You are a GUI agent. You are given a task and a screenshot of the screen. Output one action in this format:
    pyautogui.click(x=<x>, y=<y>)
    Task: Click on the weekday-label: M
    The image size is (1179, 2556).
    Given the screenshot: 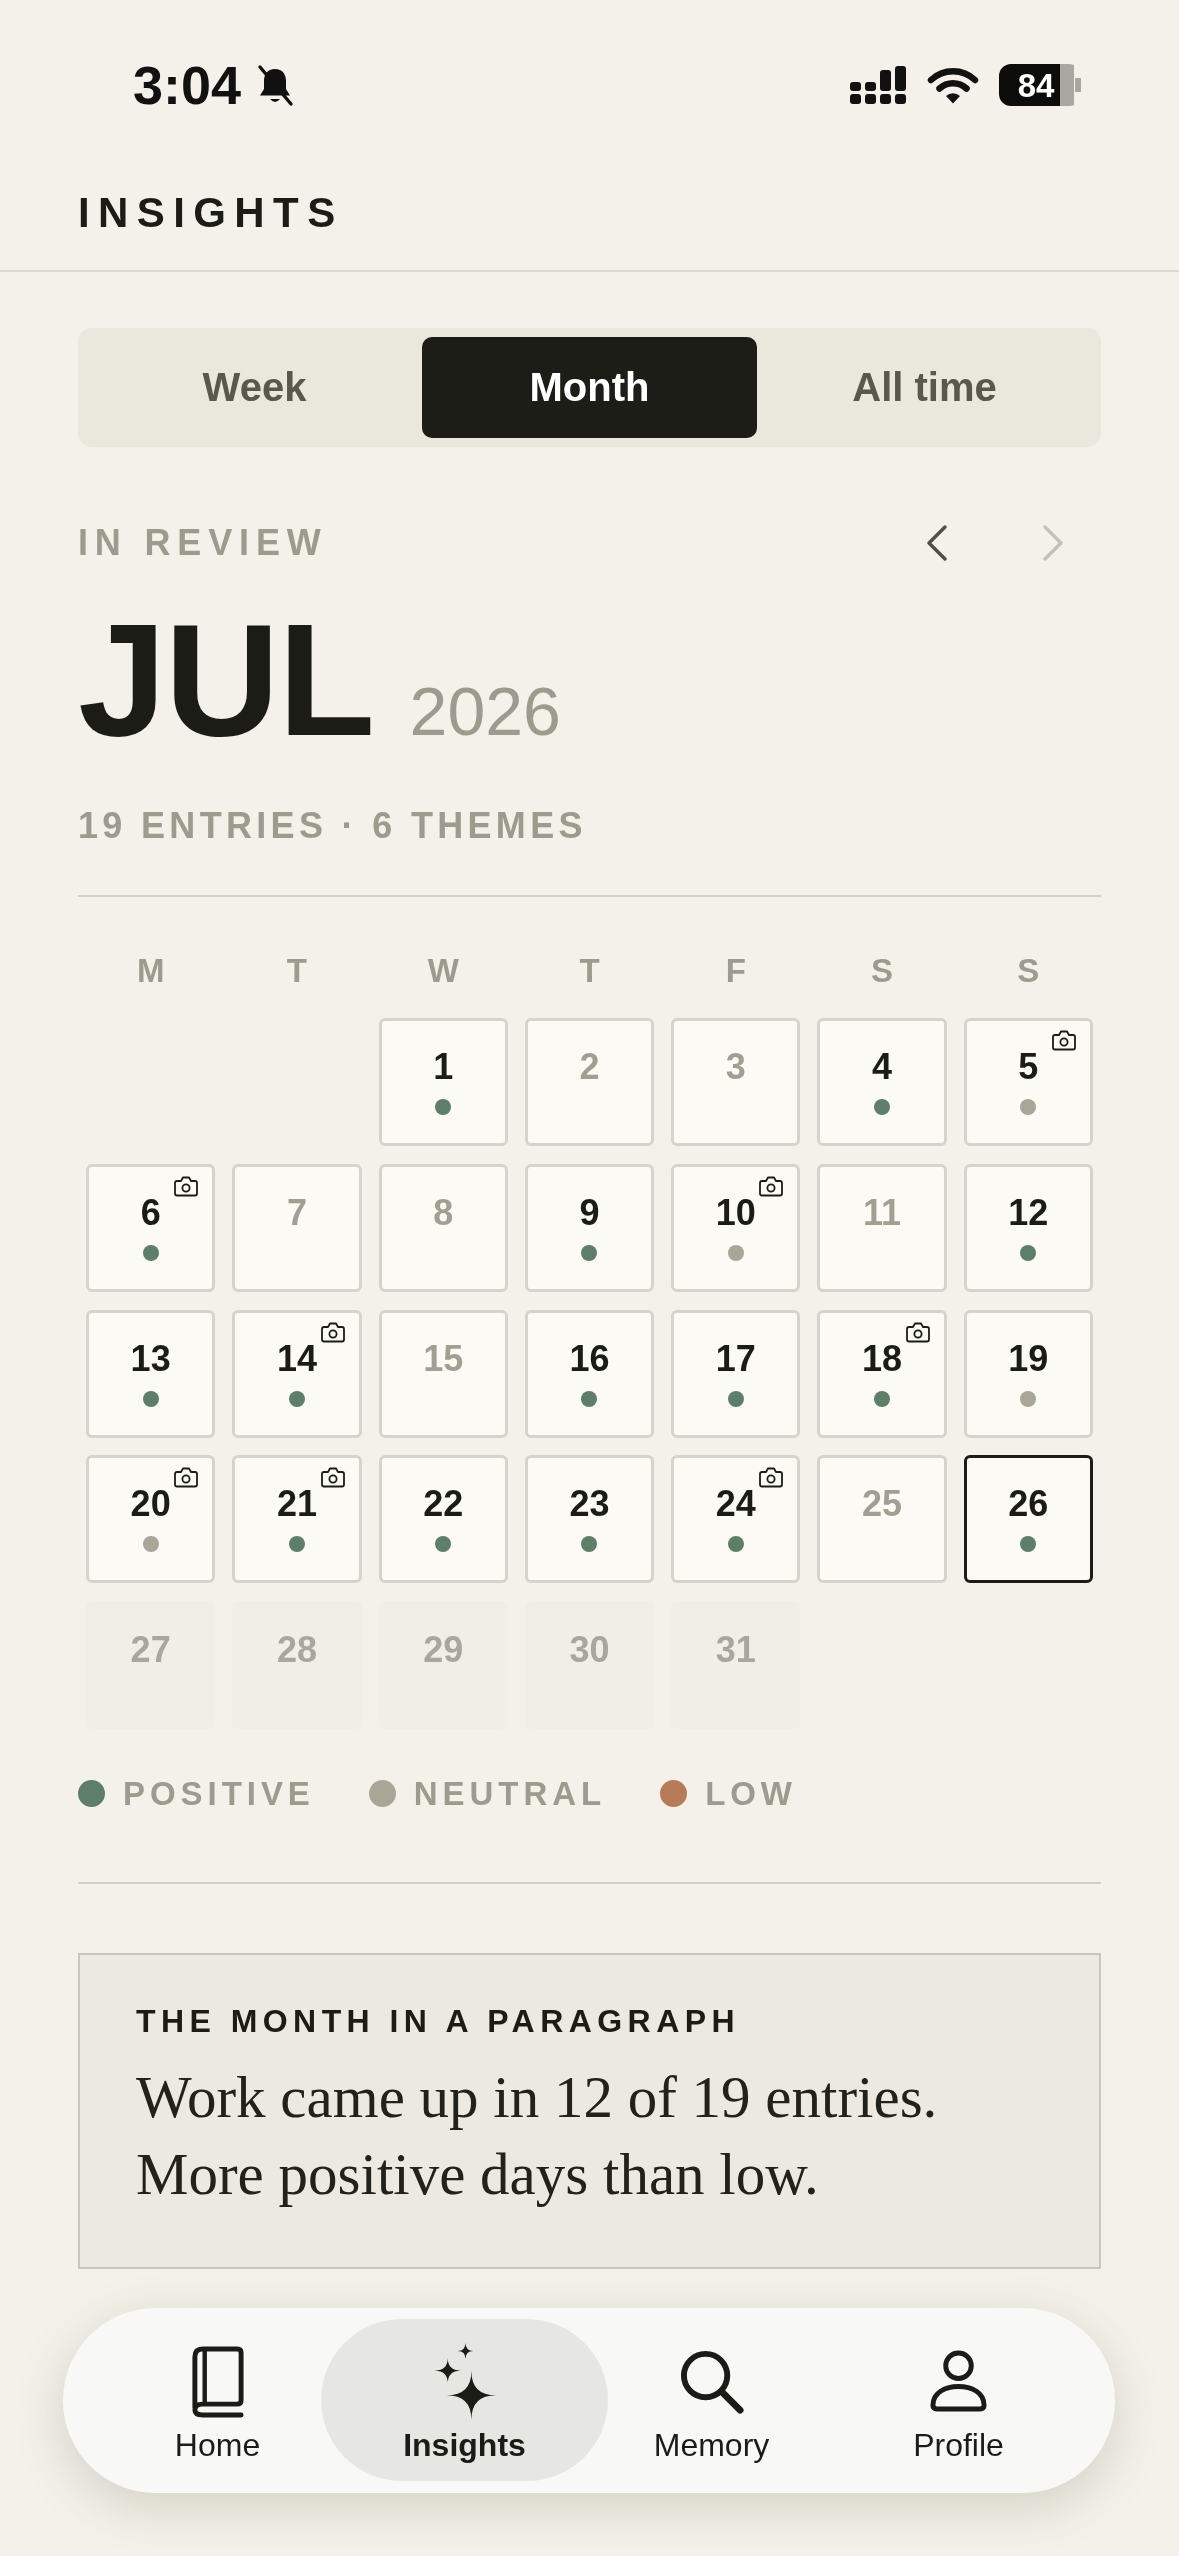 What is the action you would take?
    pyautogui.click(x=150, y=970)
    